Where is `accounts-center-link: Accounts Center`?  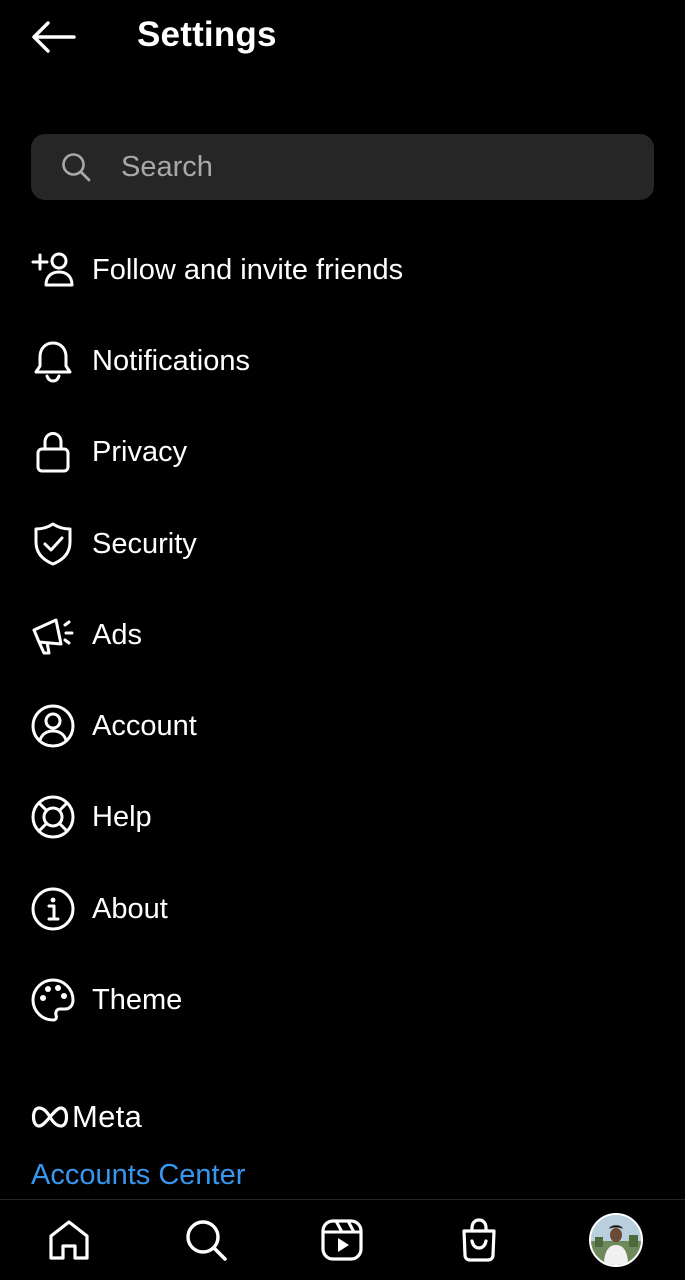 accounts-center-link: Accounts Center is located at coordinates (138, 1175).